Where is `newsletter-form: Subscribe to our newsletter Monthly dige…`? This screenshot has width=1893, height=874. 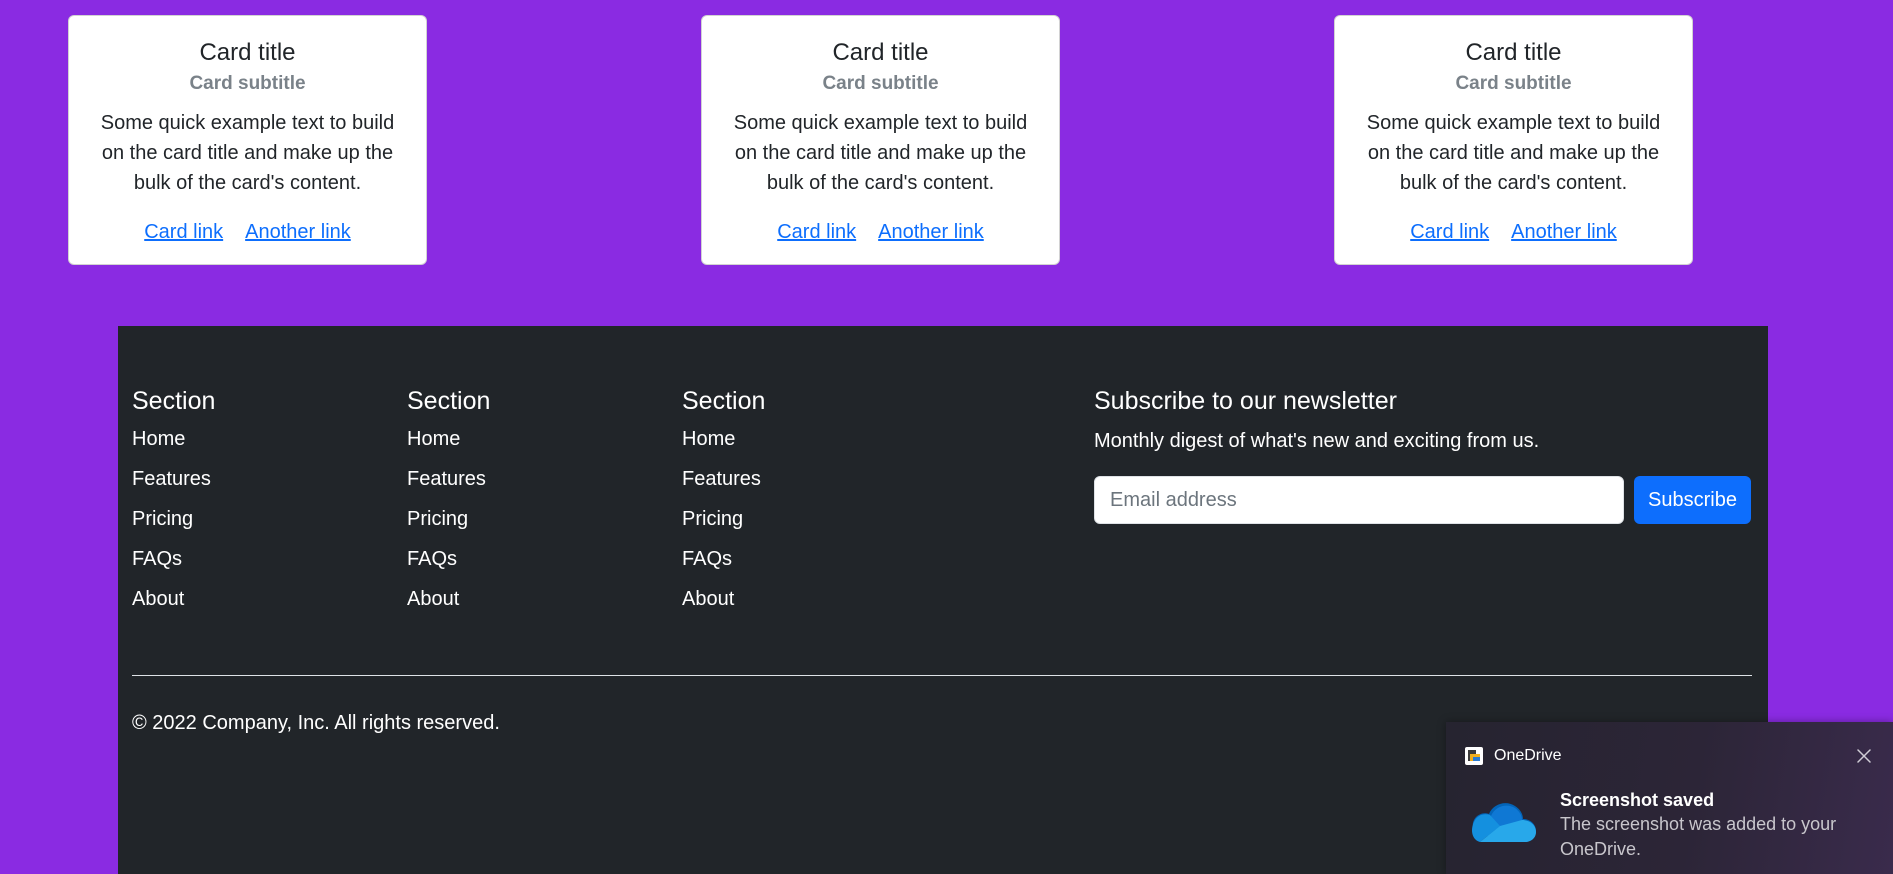 newsletter-form: Subscribe to our newsletter Monthly dige… is located at coordinates (1424, 455).